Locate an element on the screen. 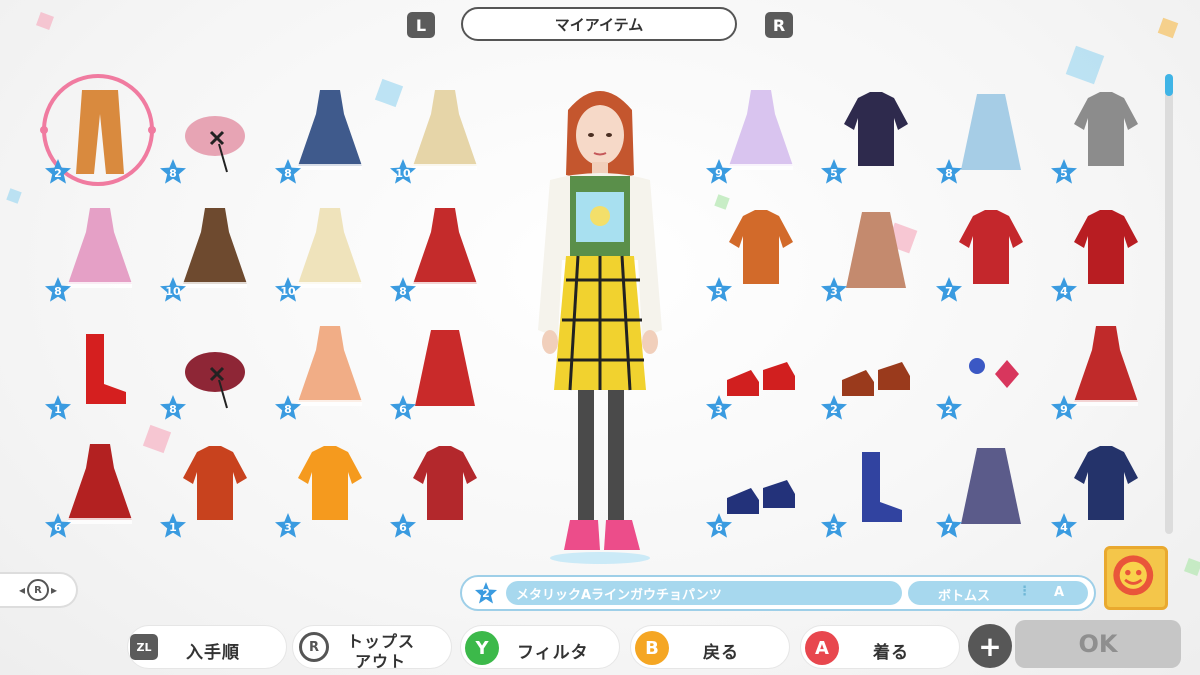 This screenshot has width=1200, height=675. page-title-text: マイアイテム is located at coordinates (599, 24).